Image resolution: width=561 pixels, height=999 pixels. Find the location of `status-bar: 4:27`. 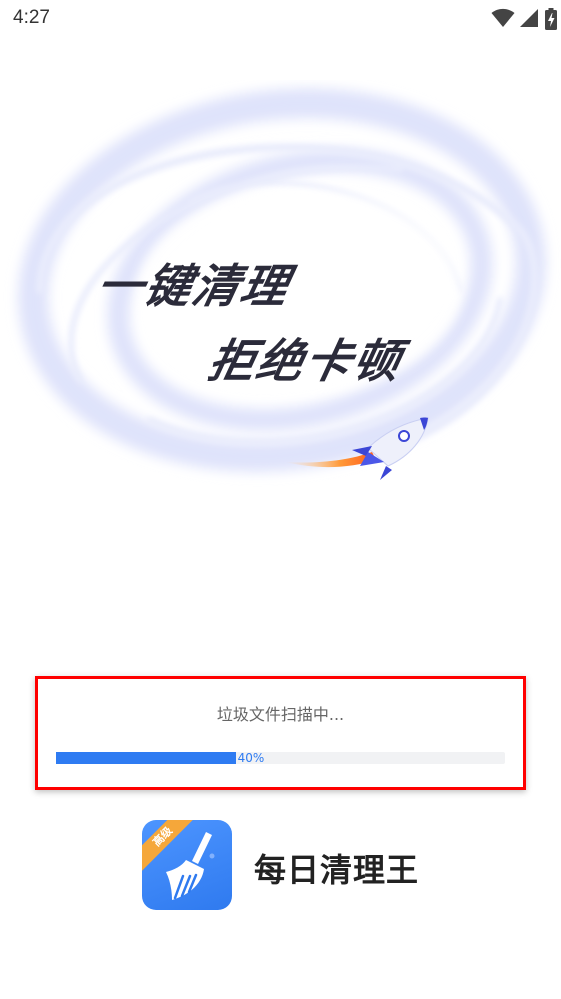

status-bar: 4:27 is located at coordinates (280, 20).